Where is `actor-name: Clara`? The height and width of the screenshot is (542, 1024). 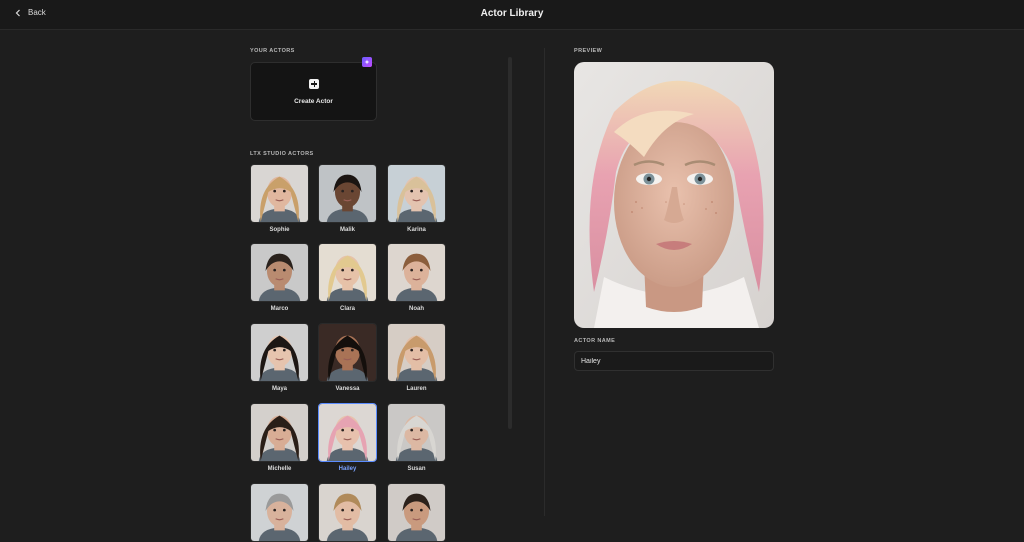
actor-name: Clara is located at coordinates (347, 309).